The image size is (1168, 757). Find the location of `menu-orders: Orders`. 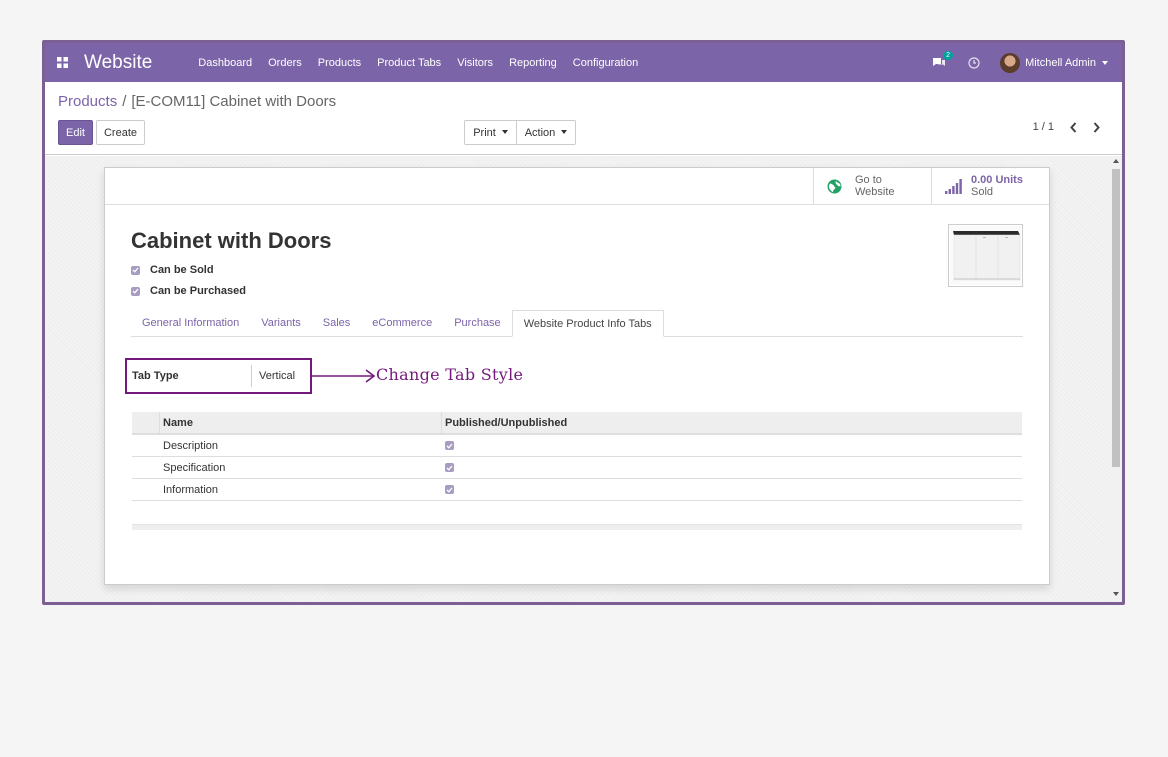

menu-orders: Orders is located at coordinates (285, 63).